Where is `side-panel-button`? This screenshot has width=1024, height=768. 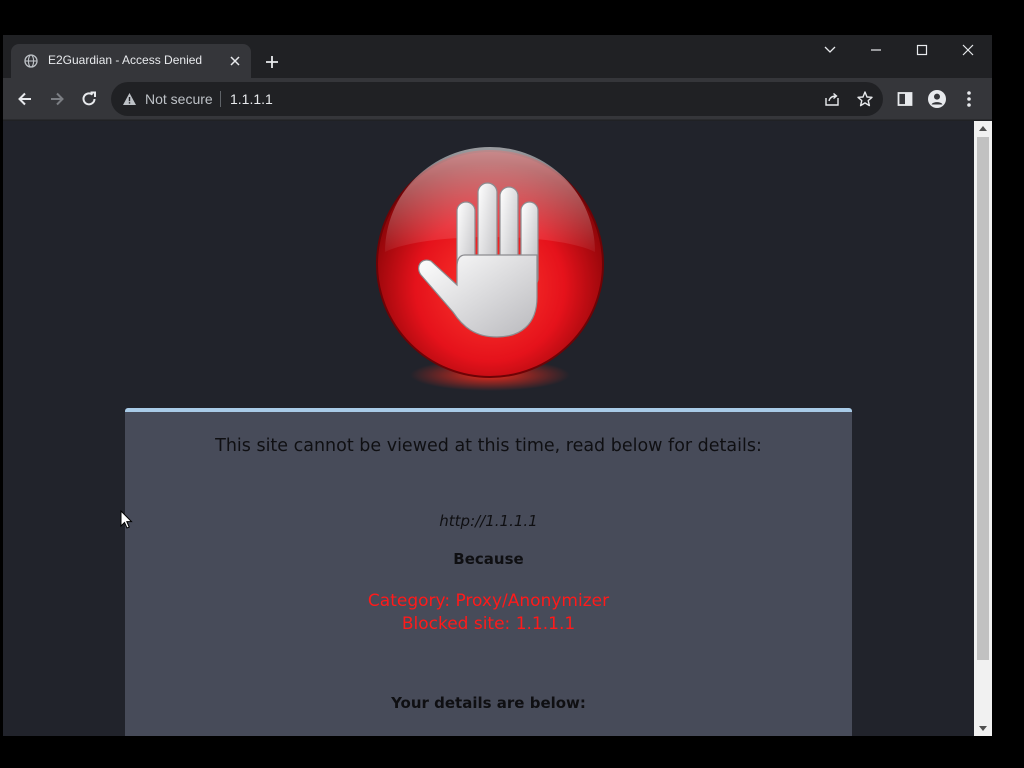 side-panel-button is located at coordinates (905, 99).